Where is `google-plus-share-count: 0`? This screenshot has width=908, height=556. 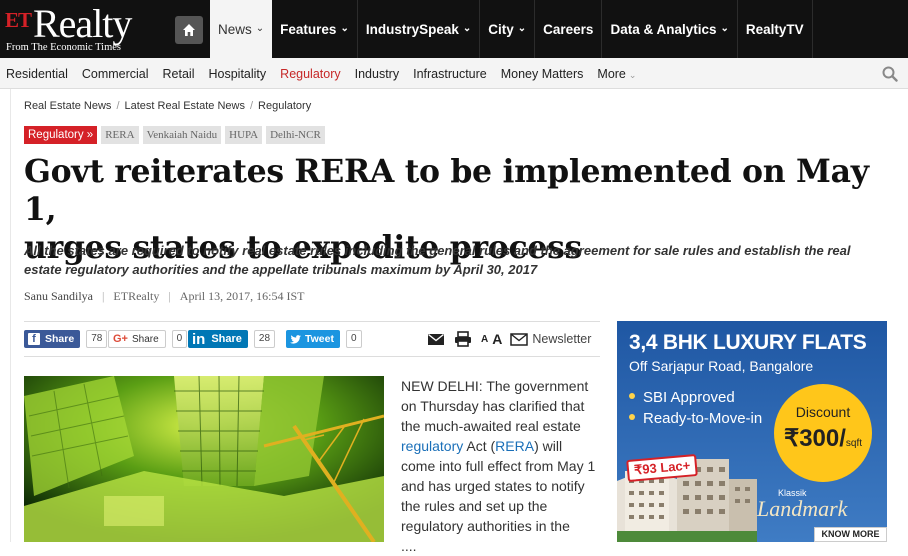
google-plus-share-count: 0 is located at coordinates (179, 339).